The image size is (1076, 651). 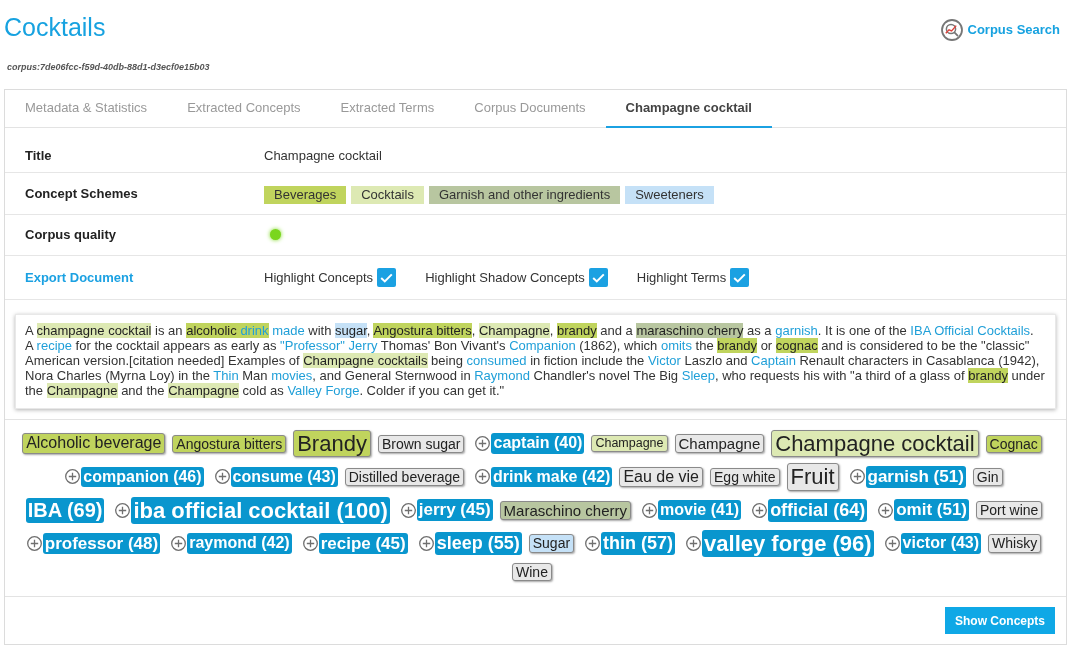 I want to click on concept-tag: Alcoholic beverage, so click(x=94, y=443).